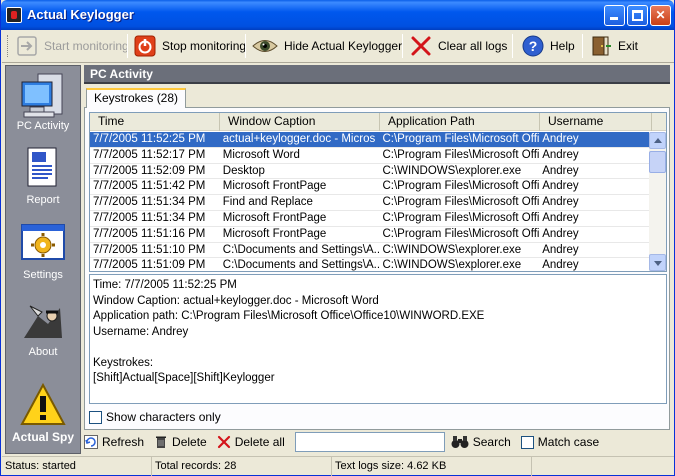 The width and height of the screenshot is (675, 476). I want to click on search-button: Search, so click(481, 442).